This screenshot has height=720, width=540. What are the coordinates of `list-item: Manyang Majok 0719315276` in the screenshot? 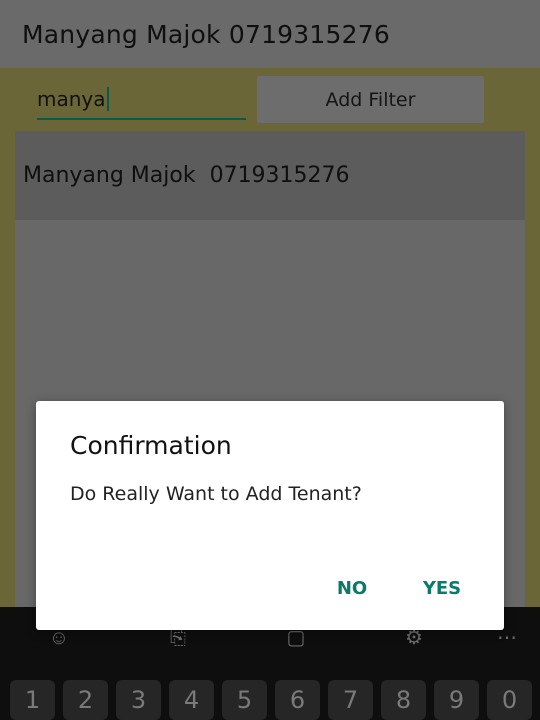 It's located at (270, 175).